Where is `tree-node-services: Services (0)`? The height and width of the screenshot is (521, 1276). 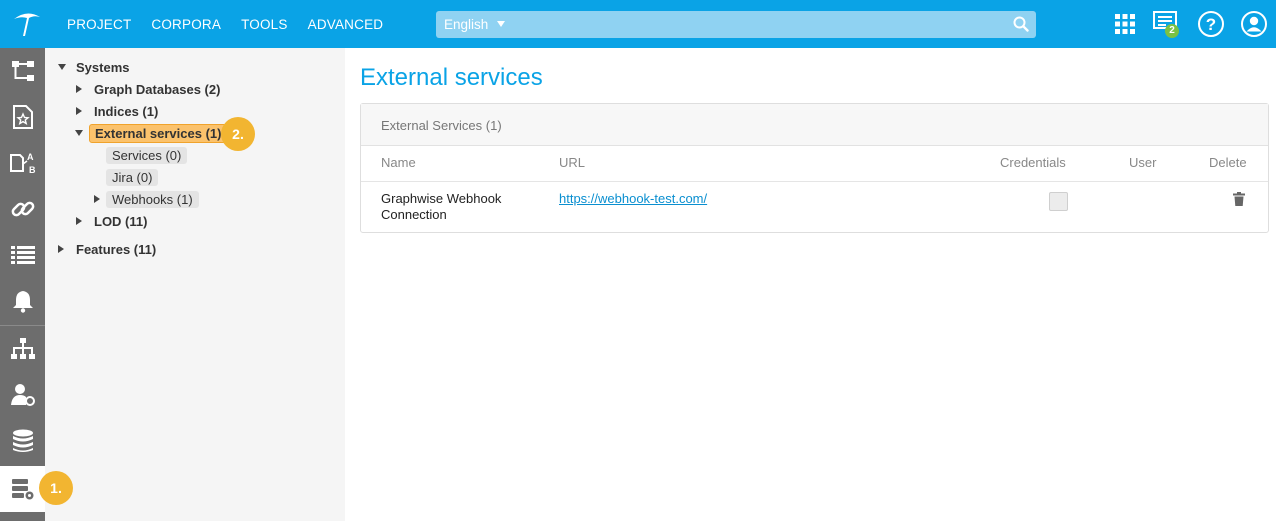
tree-node-services: Services (0) is located at coordinates (147, 155).